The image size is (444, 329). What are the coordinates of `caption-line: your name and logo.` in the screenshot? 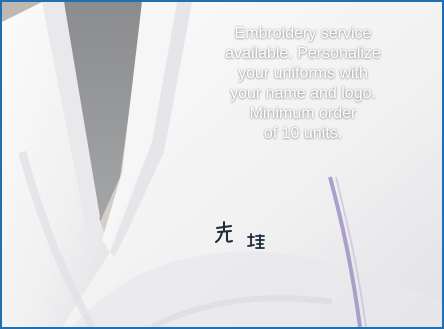 It's located at (303, 93).